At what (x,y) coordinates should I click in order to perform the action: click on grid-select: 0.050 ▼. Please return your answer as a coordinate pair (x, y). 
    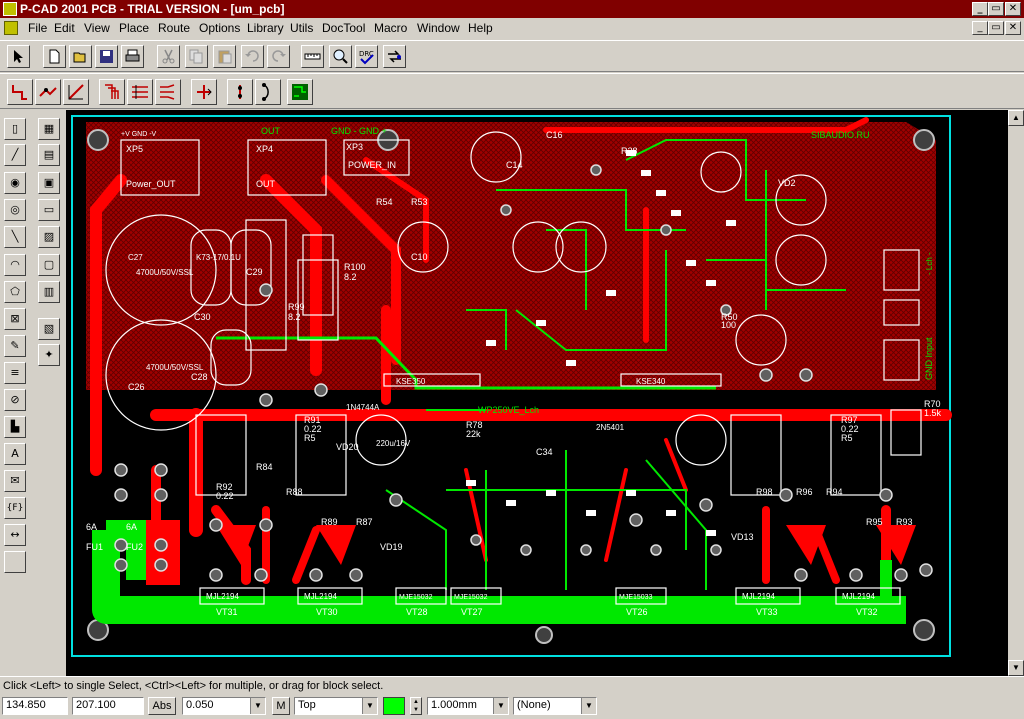
    Looking at the image, I should click on (224, 706).